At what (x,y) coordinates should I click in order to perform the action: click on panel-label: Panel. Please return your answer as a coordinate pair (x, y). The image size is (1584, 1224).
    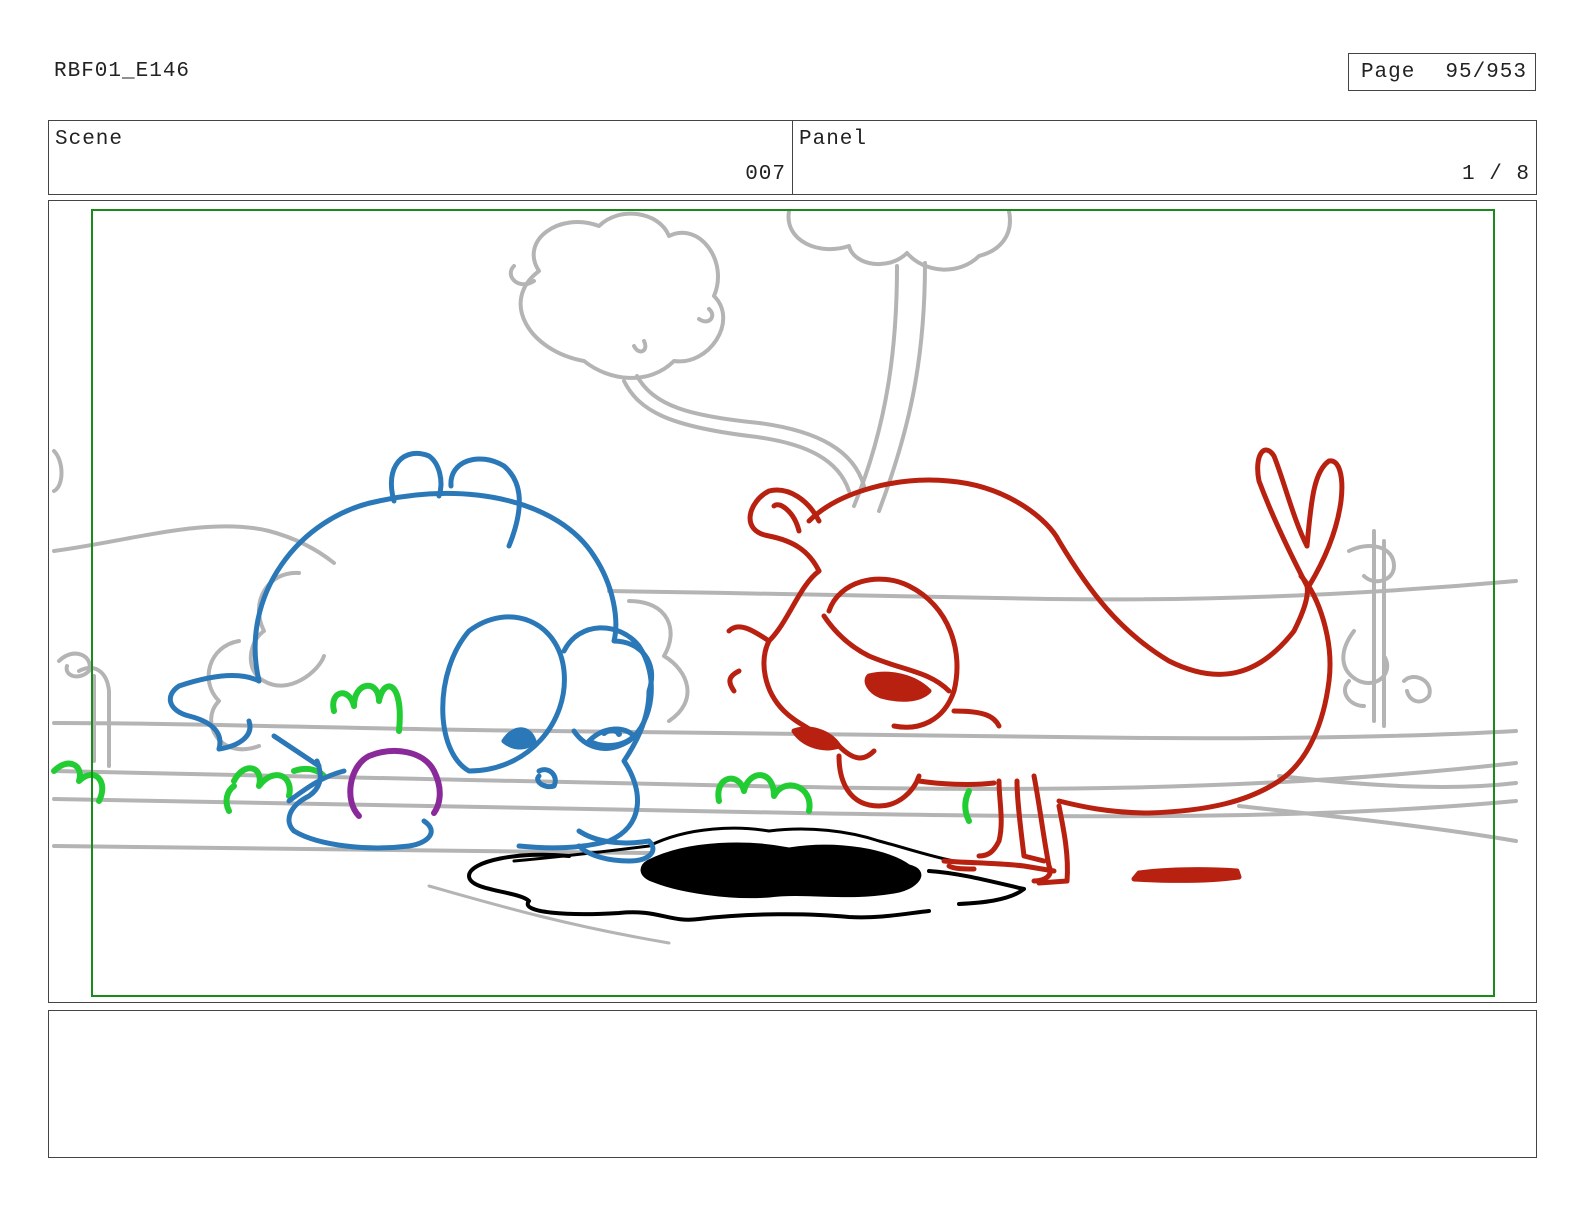
    Looking at the image, I should click on (833, 139).